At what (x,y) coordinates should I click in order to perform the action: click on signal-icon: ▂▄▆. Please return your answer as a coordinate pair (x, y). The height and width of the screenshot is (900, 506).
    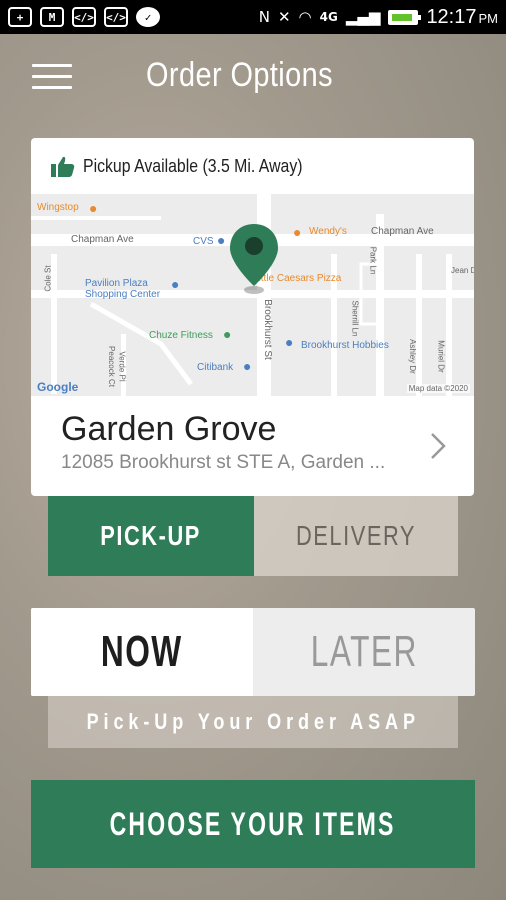
    Looking at the image, I should click on (363, 17).